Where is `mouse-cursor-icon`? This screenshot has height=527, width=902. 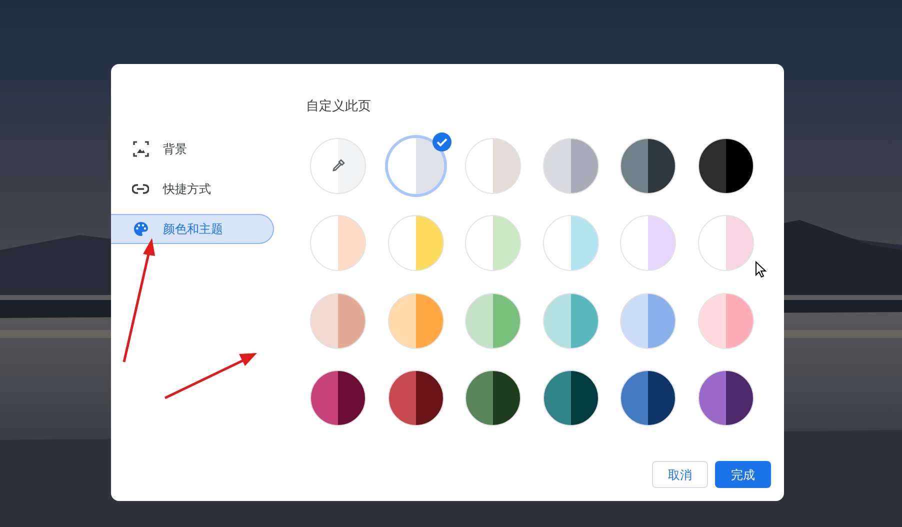 mouse-cursor-icon is located at coordinates (761, 269).